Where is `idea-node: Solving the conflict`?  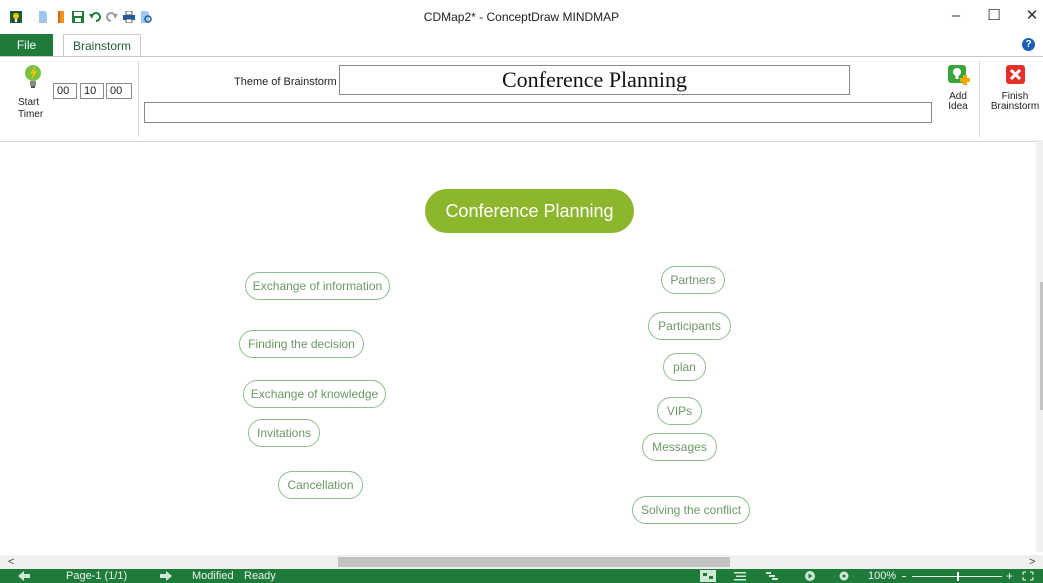
idea-node: Solving the conflict is located at coordinates (691, 510).